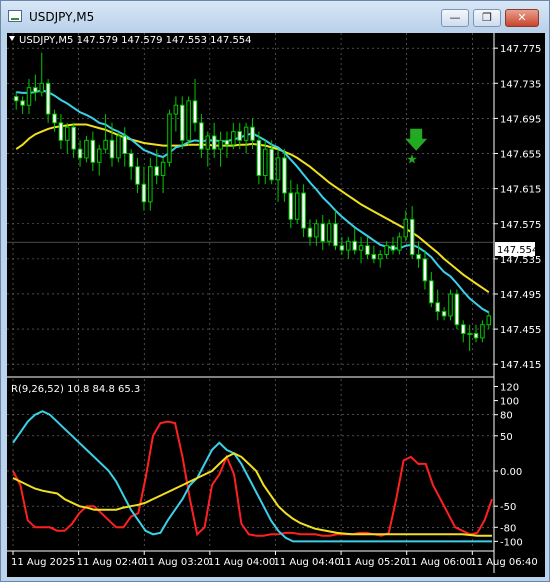 The image size is (550, 582). Describe the element at coordinates (12, 38) in the screenshot. I see `chart-menu-triangle-icon` at that location.